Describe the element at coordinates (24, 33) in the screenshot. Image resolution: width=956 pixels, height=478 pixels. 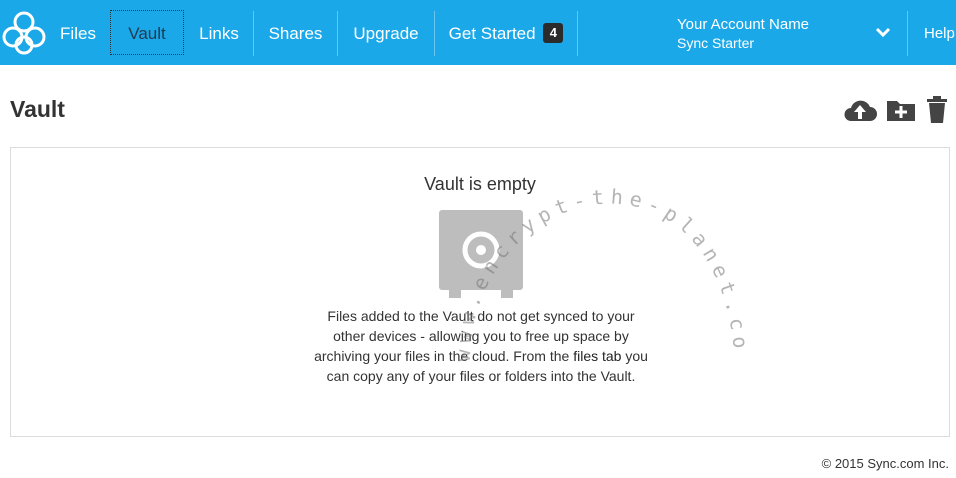
I see `sync-logo-icon` at that location.